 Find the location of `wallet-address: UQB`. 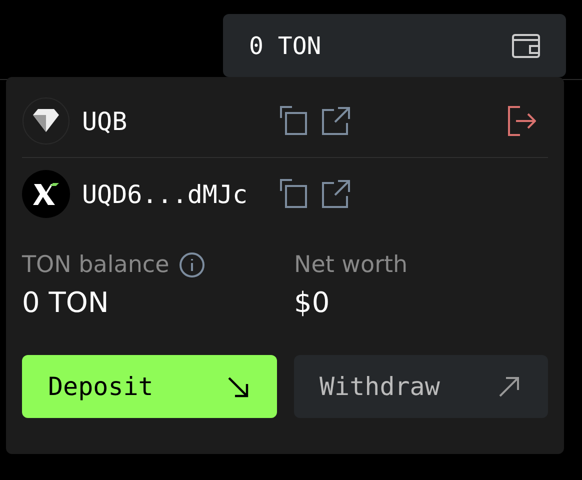

wallet-address: UQB is located at coordinates (105, 121).